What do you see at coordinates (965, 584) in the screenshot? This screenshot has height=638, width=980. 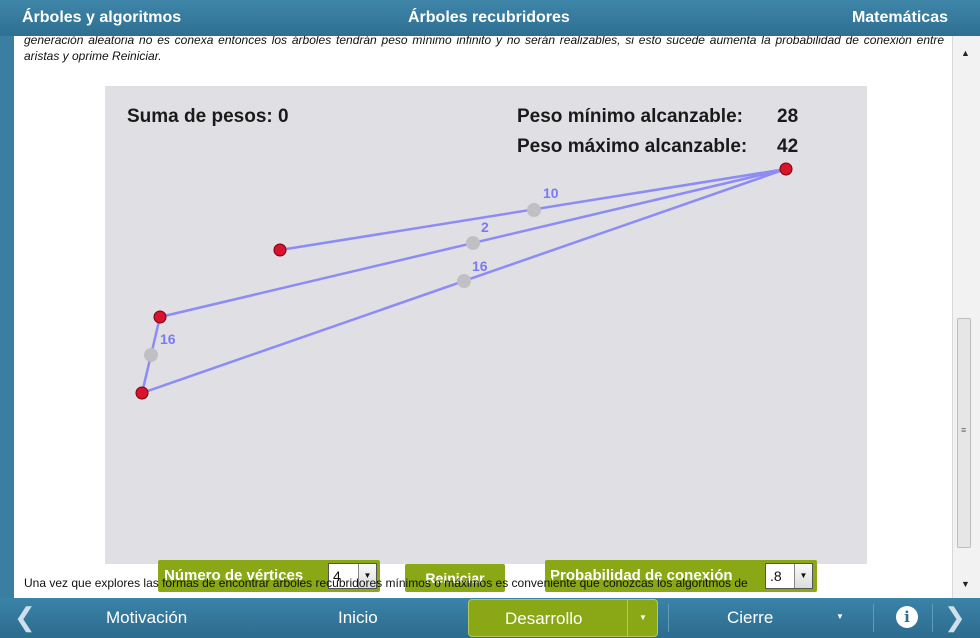 I see `scroll-down-arrow-icon: ▼` at bounding box center [965, 584].